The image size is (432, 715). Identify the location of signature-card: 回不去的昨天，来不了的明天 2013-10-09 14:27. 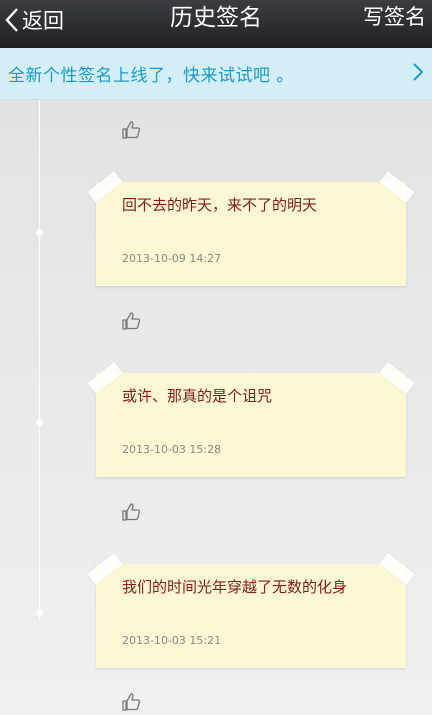
(251, 228).